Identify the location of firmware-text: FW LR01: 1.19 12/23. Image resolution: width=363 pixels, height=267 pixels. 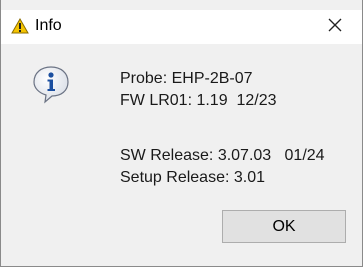
(198, 100).